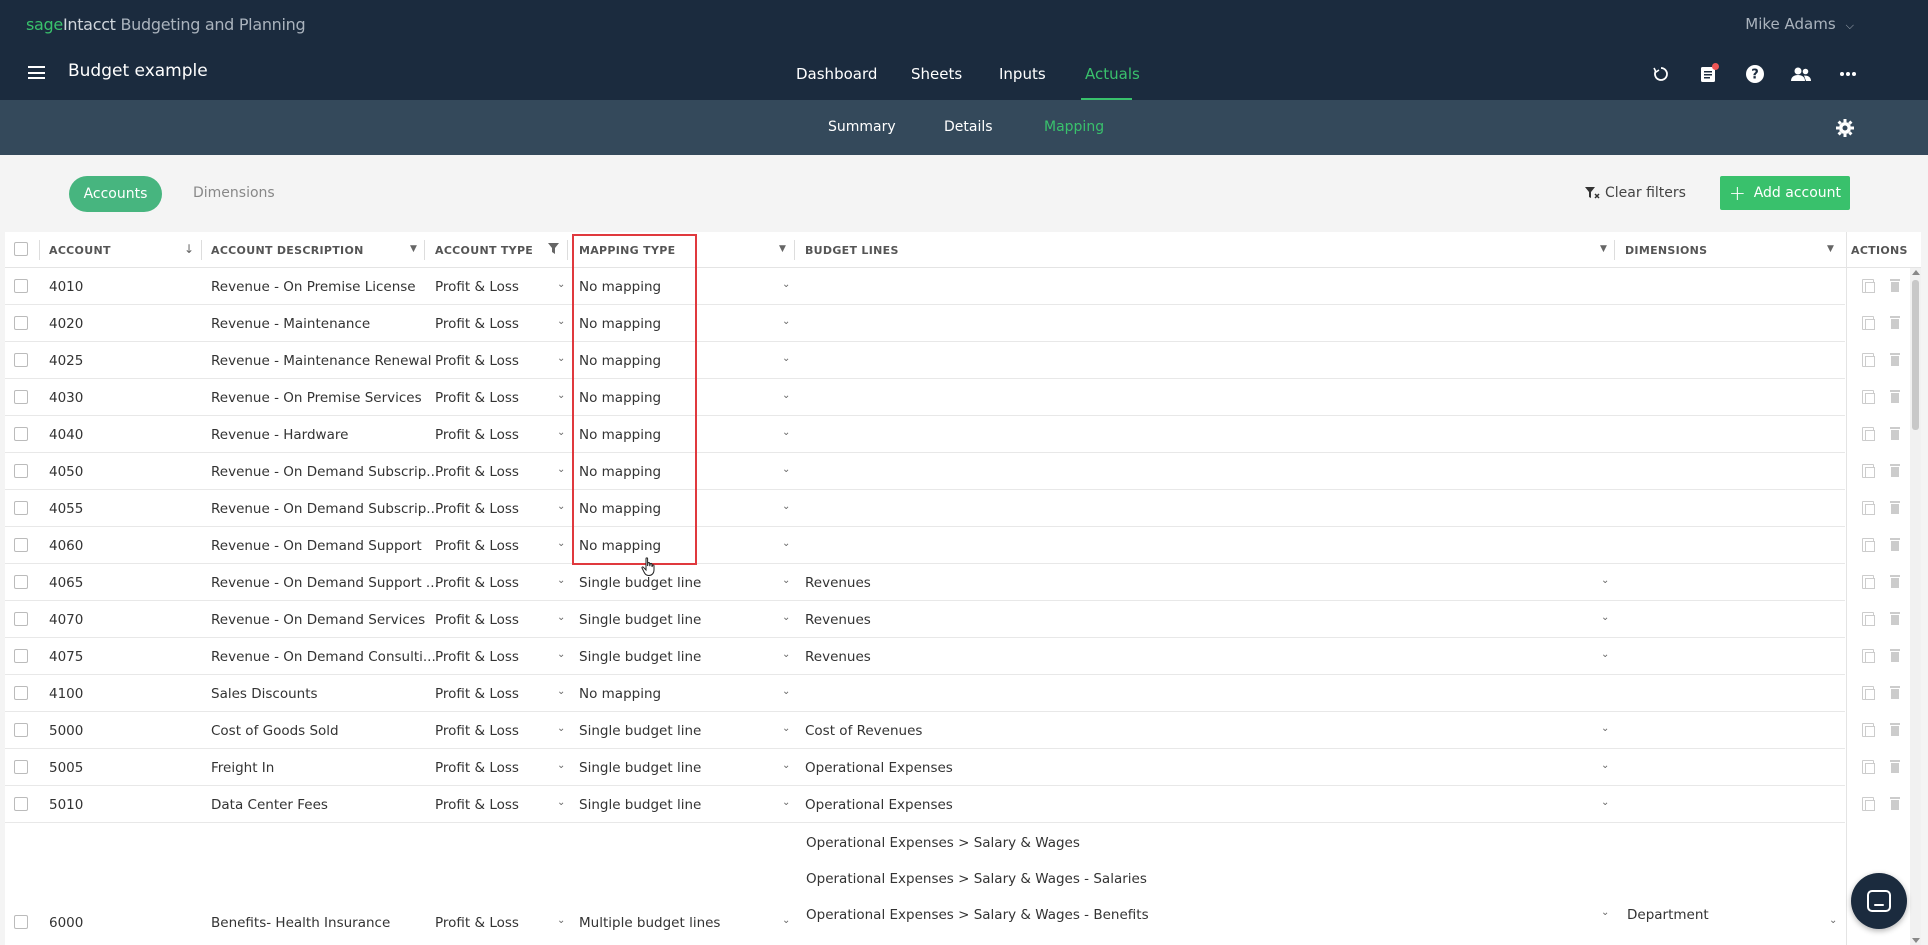 The image size is (1928, 945). What do you see at coordinates (1635, 193) in the screenshot?
I see `clear-filters-button: Clear filters` at bounding box center [1635, 193].